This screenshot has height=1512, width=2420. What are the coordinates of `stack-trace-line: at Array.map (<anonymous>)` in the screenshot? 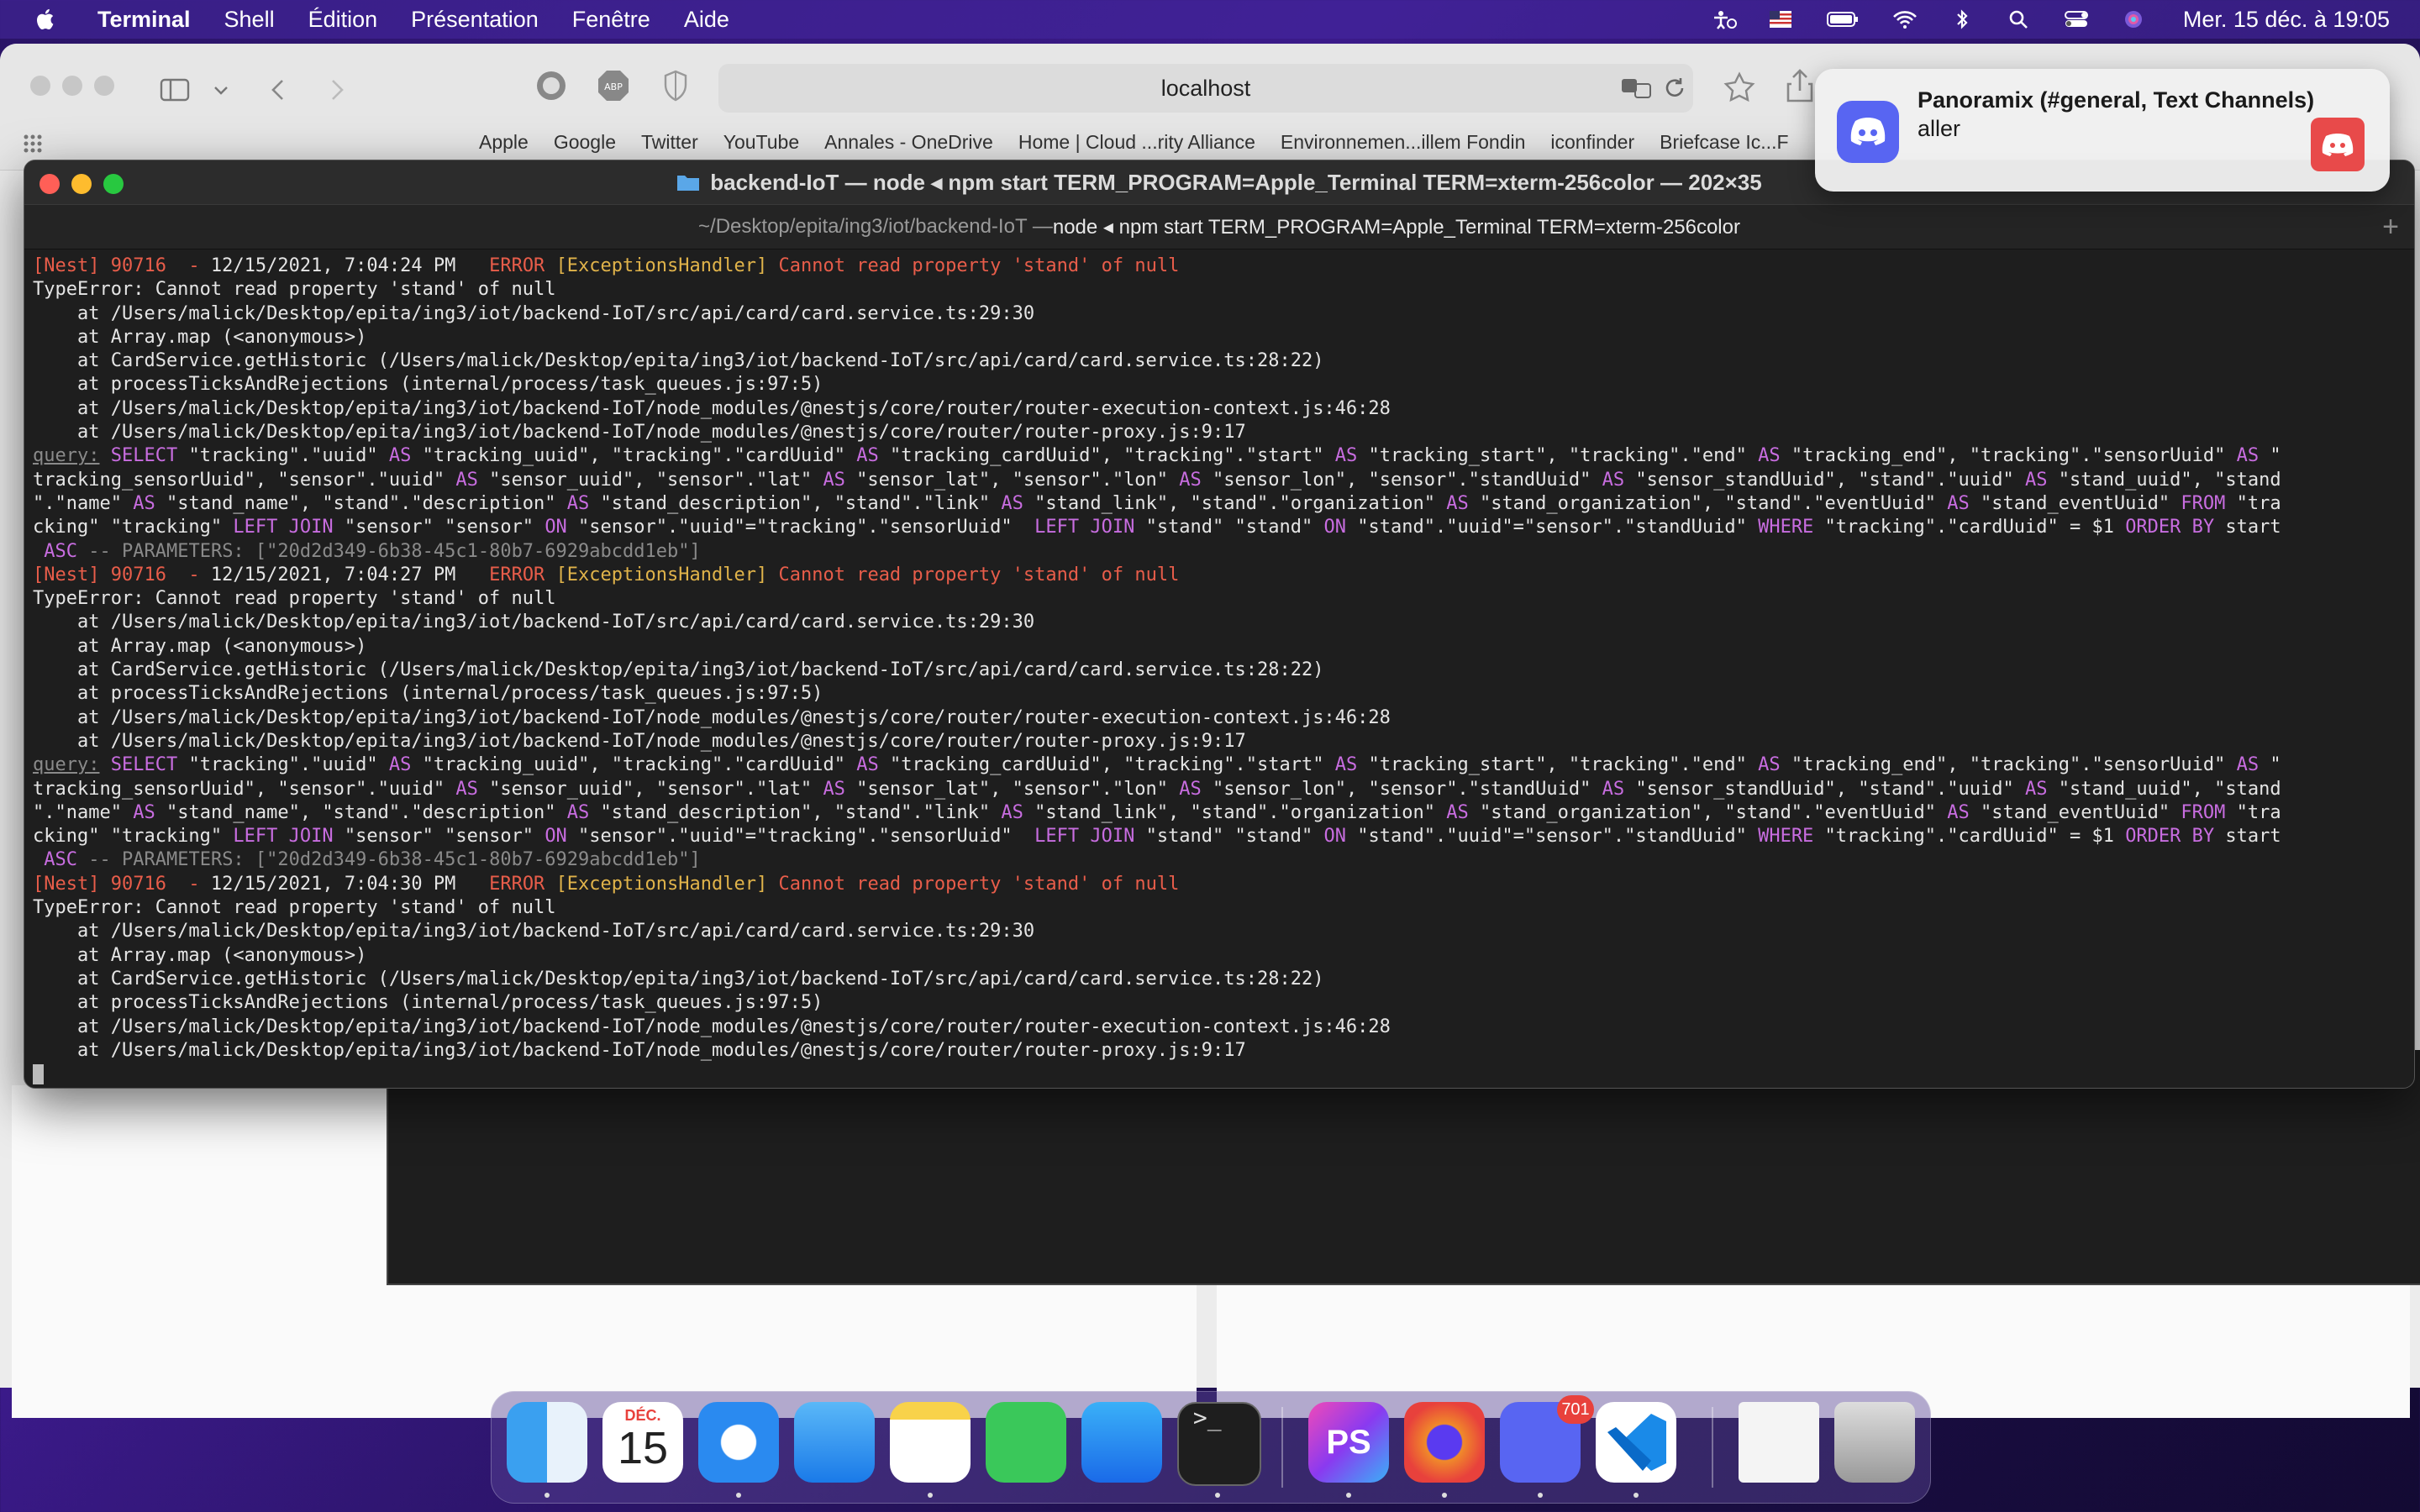 It's located at (200, 337).